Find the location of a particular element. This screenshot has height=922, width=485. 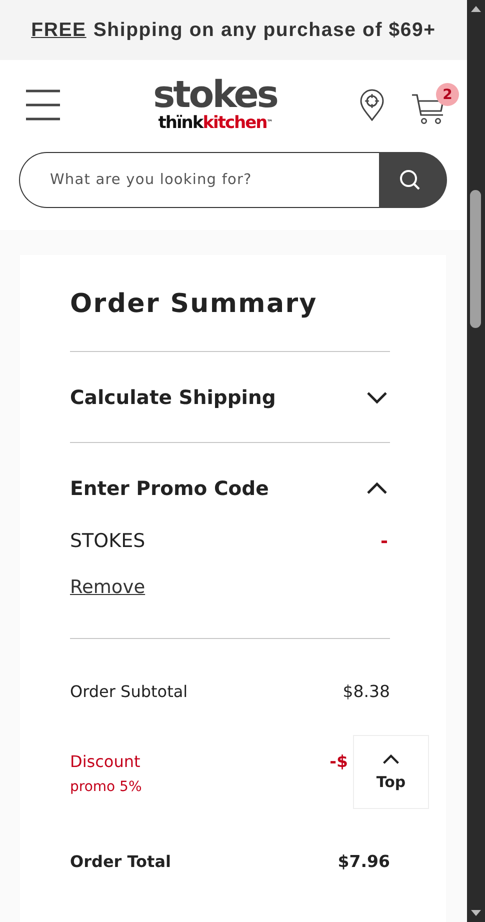

summary-value: $8.38 is located at coordinates (366, 692).